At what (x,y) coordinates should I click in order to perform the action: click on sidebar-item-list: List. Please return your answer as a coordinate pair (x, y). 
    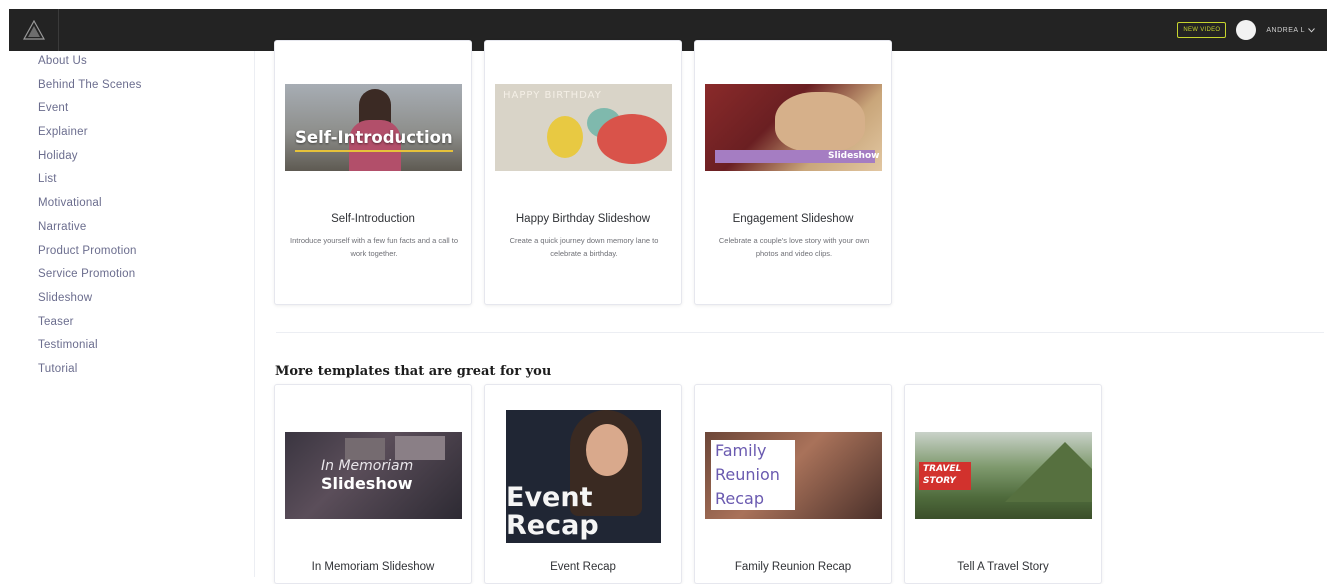
    Looking at the image, I should click on (138, 183).